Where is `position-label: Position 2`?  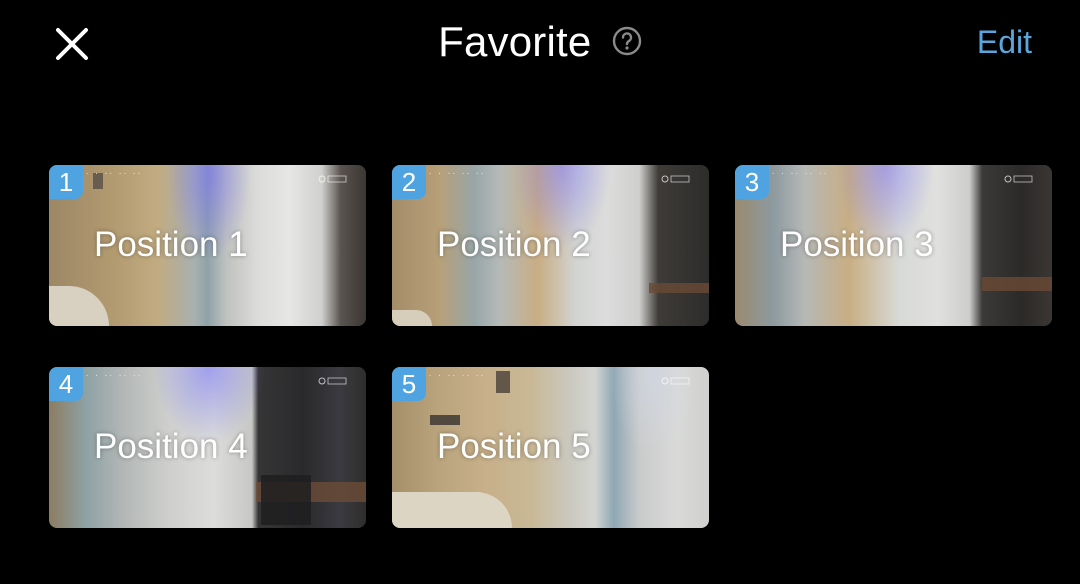
position-label: Position 2 is located at coordinates (514, 244).